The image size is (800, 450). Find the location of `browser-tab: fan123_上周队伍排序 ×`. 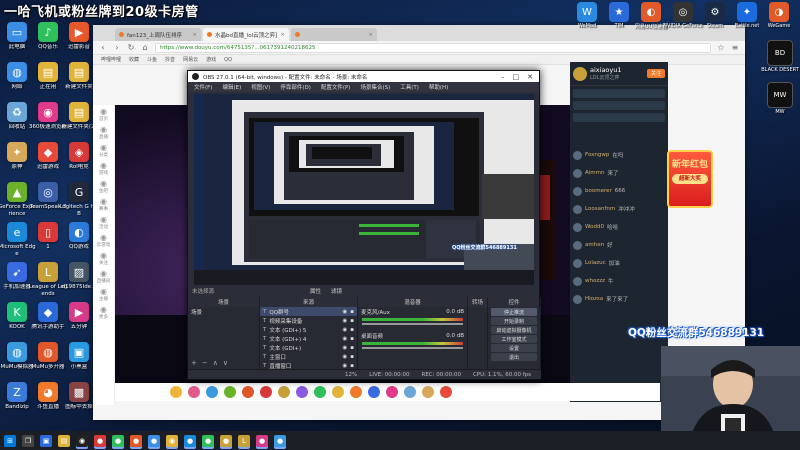

browser-tab: fan123_上周队伍排序 × is located at coordinates (158, 34).